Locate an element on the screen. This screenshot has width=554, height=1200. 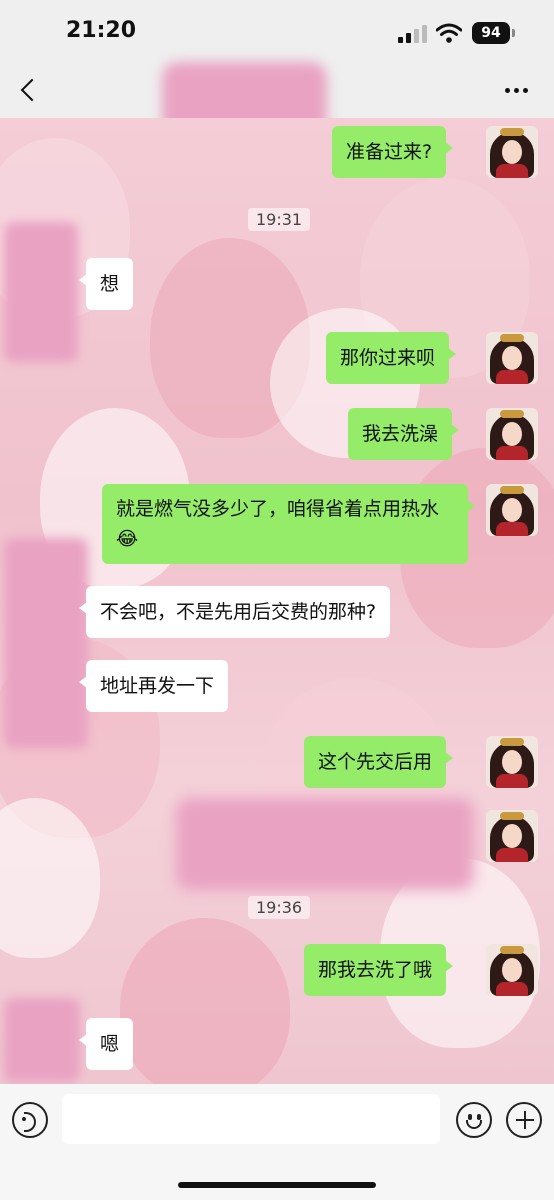
message-input-bar is located at coordinates (277, 1142).